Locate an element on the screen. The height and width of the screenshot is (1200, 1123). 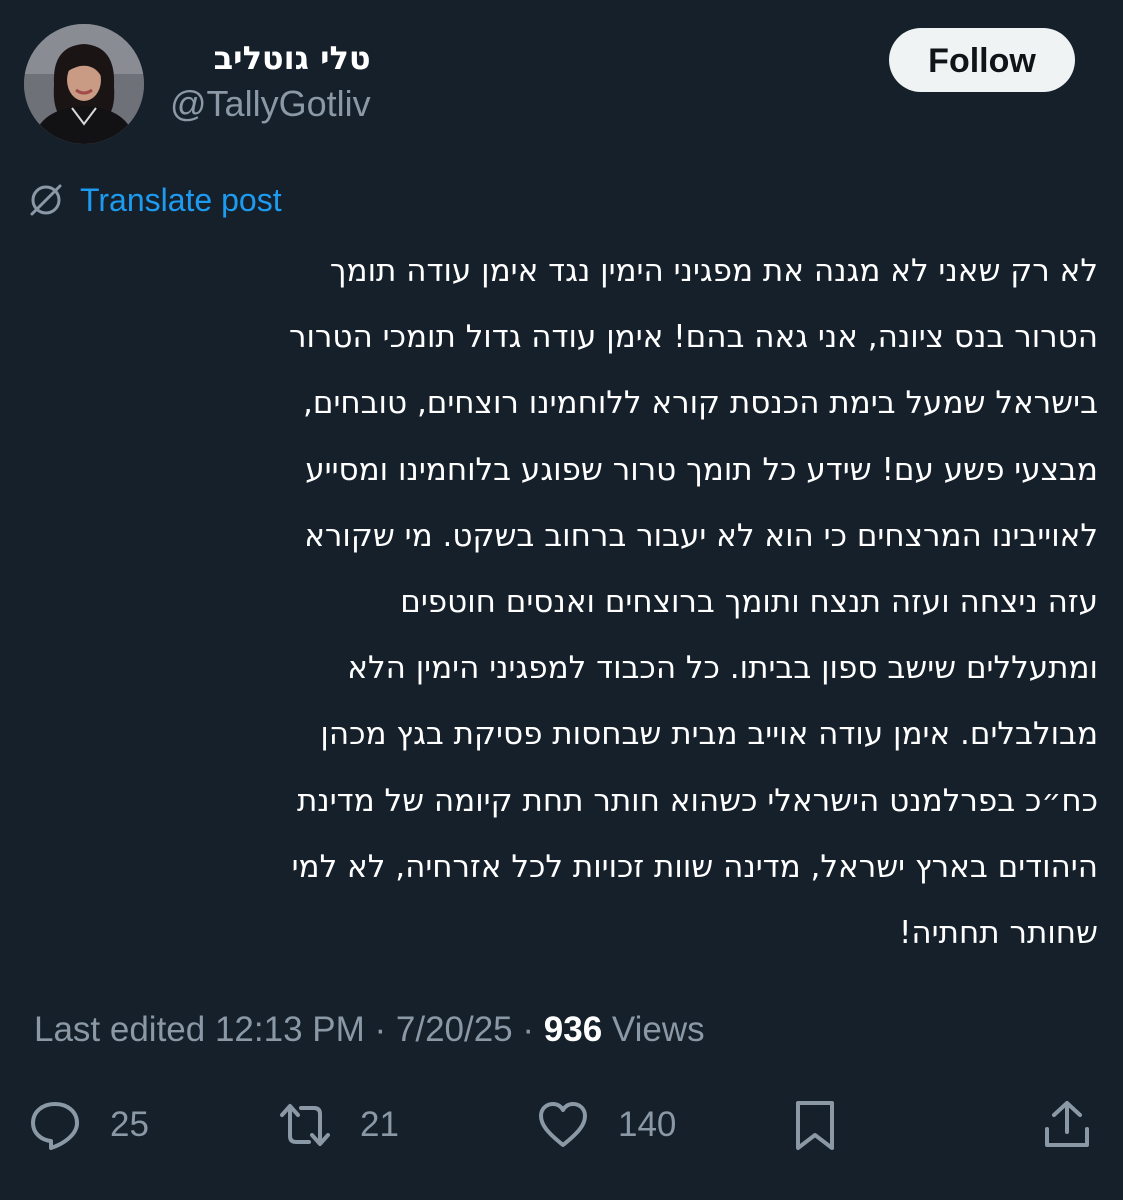
post-text-line: שחותר תחתיה! is located at coordinates (998, 932).